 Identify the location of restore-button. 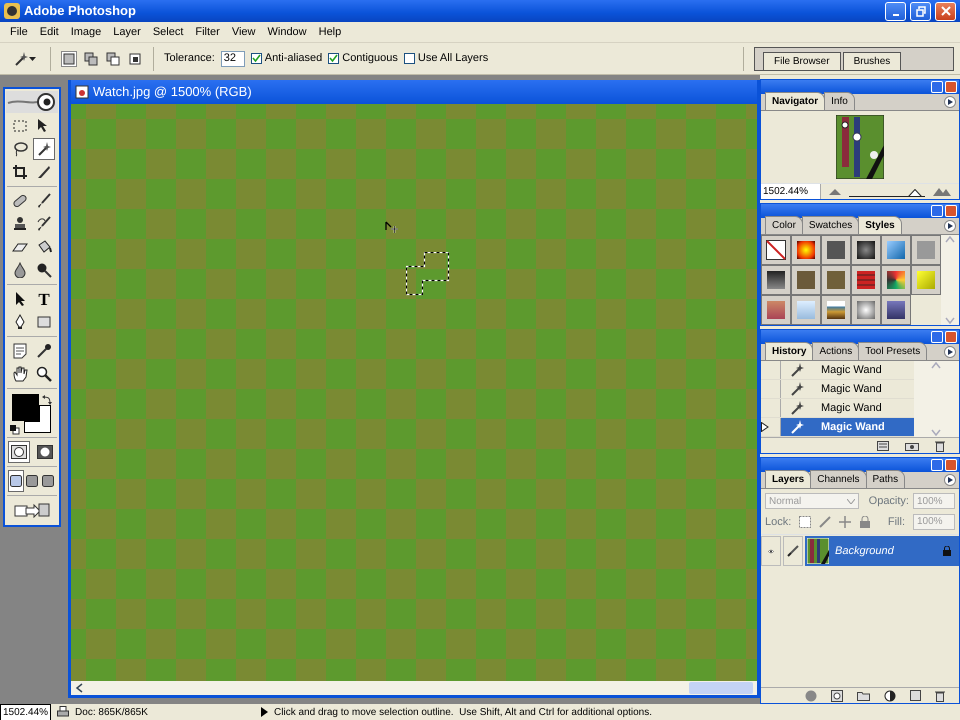
(920, 11).